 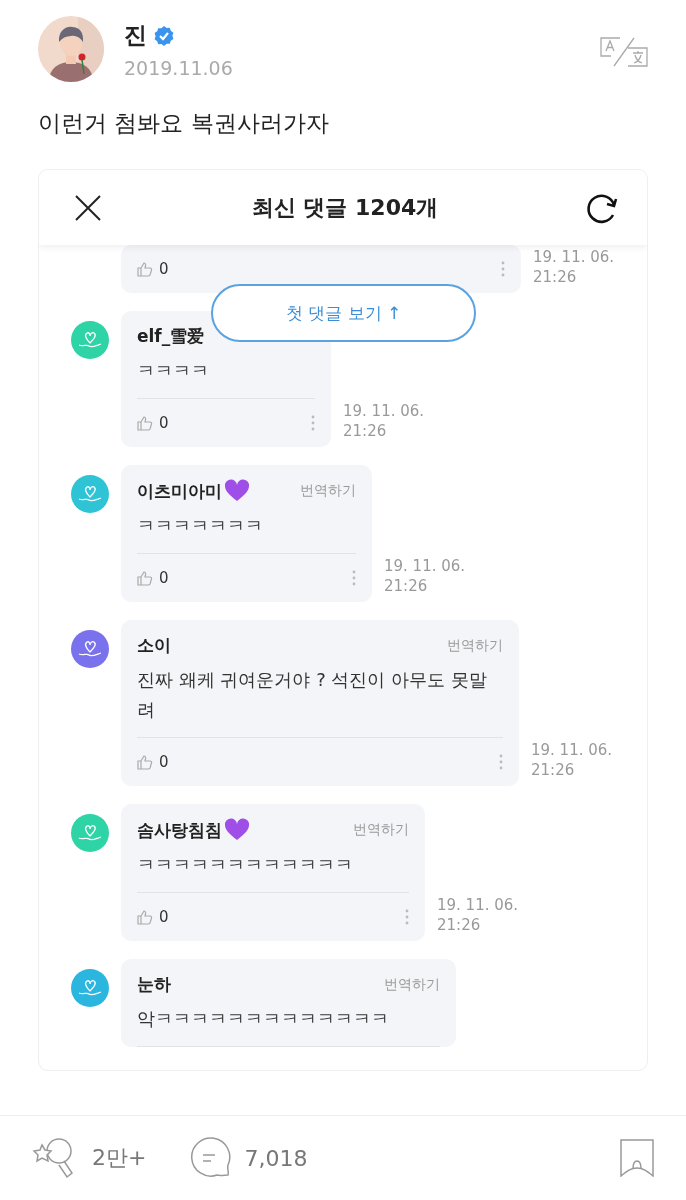 What do you see at coordinates (135, 35) in the screenshot?
I see `author-name: 진` at bounding box center [135, 35].